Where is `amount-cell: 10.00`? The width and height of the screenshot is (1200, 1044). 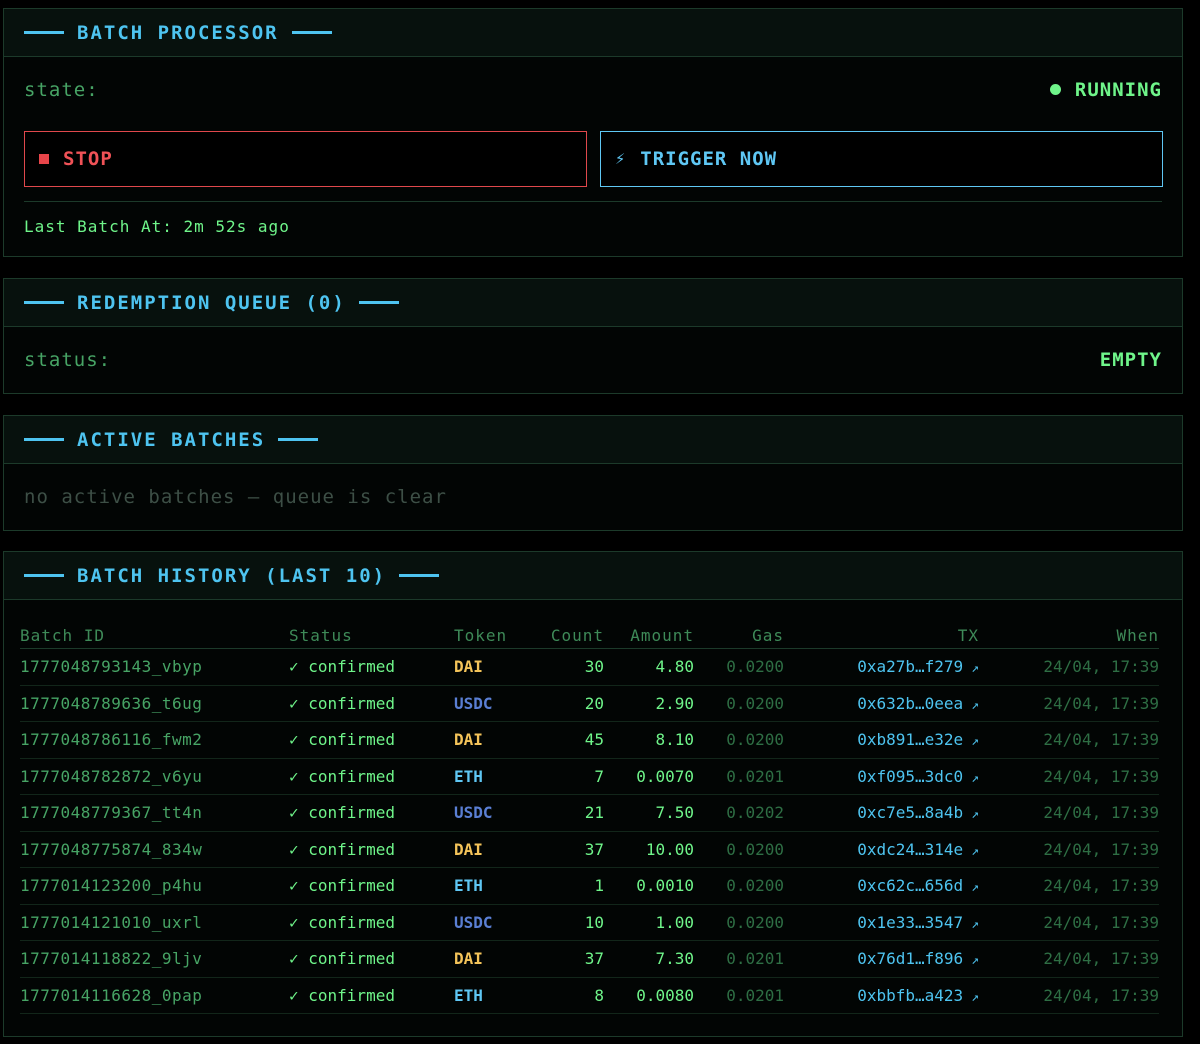 amount-cell: 10.00 is located at coordinates (649, 849).